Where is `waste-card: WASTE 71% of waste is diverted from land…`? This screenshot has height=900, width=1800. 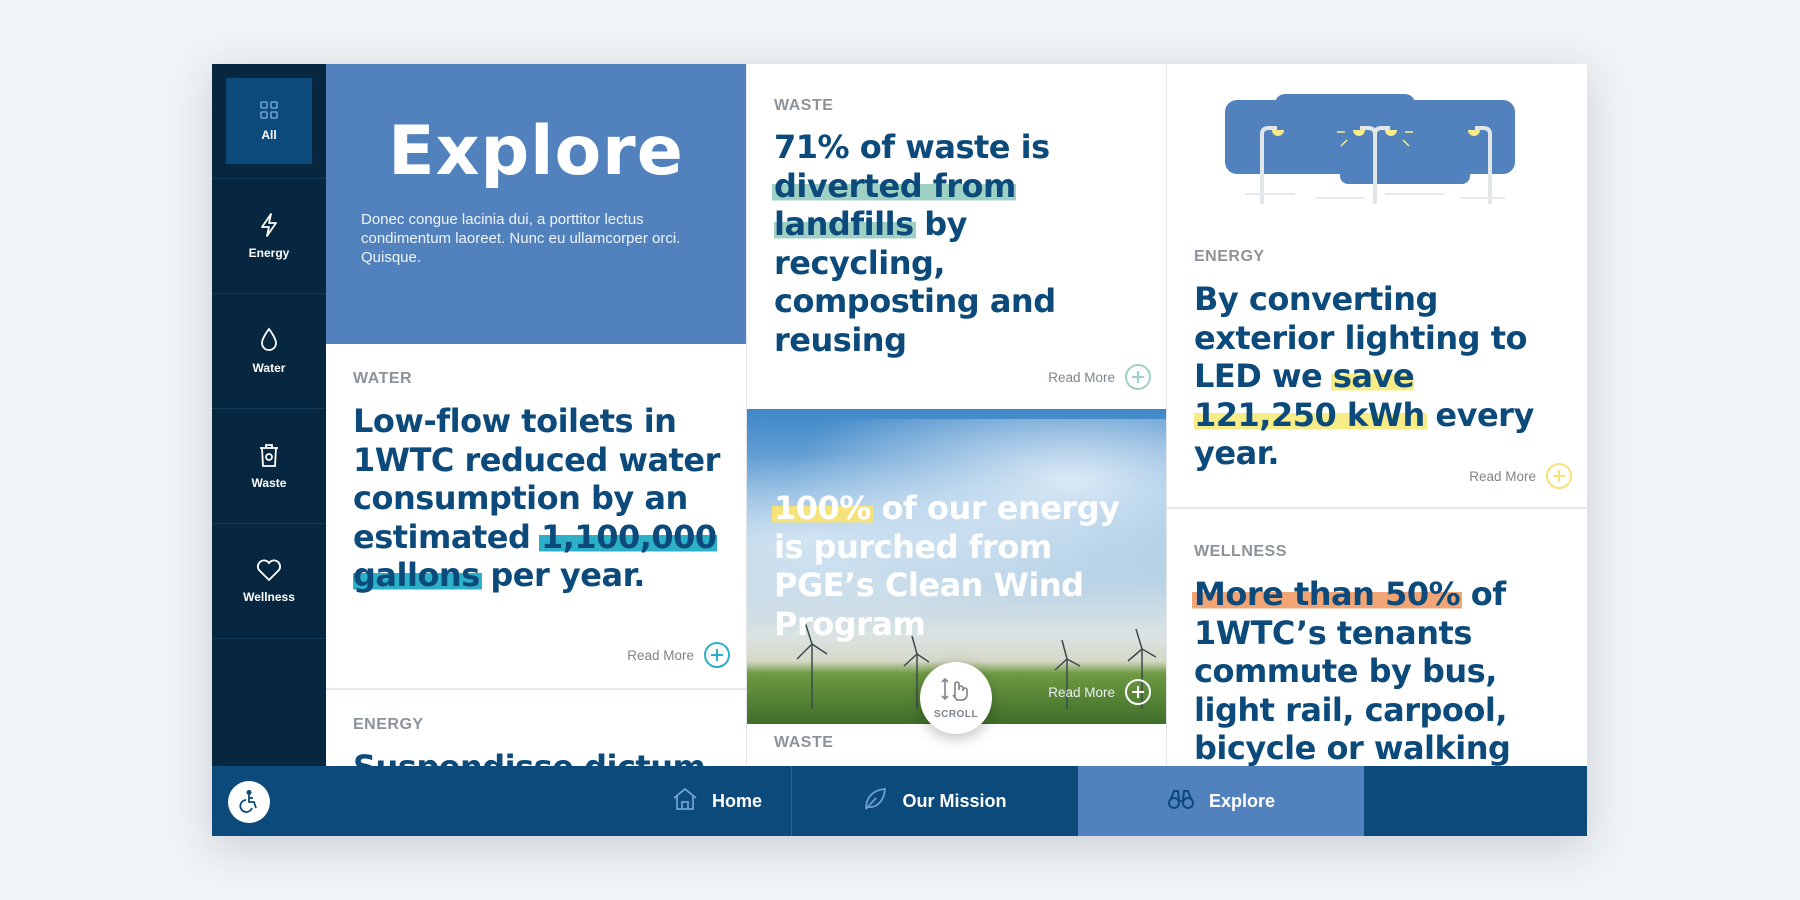
waste-card: WASTE 71% of waste is diverted from land… is located at coordinates (956, 236).